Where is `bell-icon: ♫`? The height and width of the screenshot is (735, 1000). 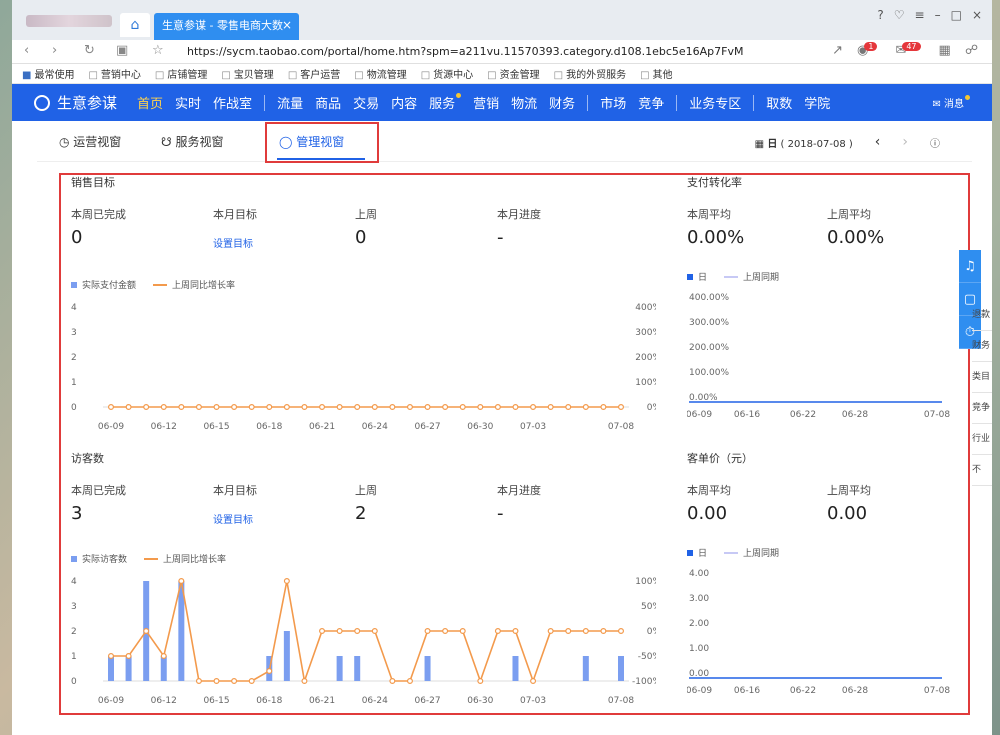
bell-icon: ♫ is located at coordinates (970, 266).